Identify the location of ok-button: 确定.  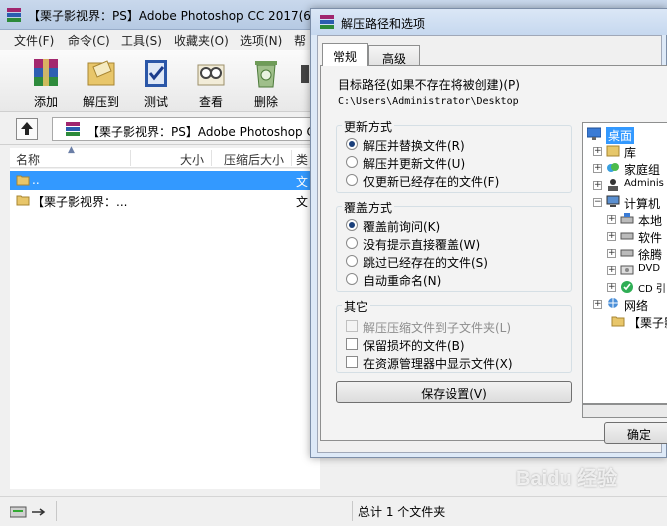
(635, 433).